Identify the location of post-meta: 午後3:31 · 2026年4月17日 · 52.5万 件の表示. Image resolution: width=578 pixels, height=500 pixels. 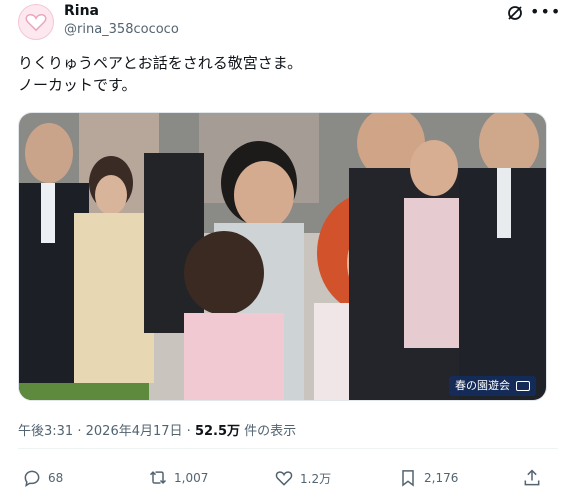
(157, 429).